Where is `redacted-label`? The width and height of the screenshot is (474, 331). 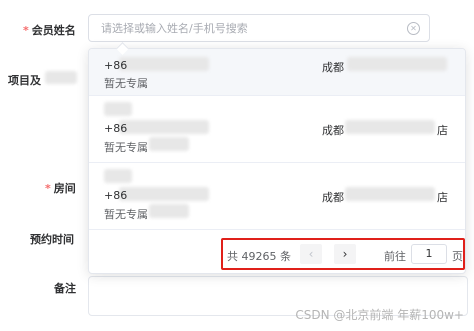
redacted-label is located at coordinates (61, 77).